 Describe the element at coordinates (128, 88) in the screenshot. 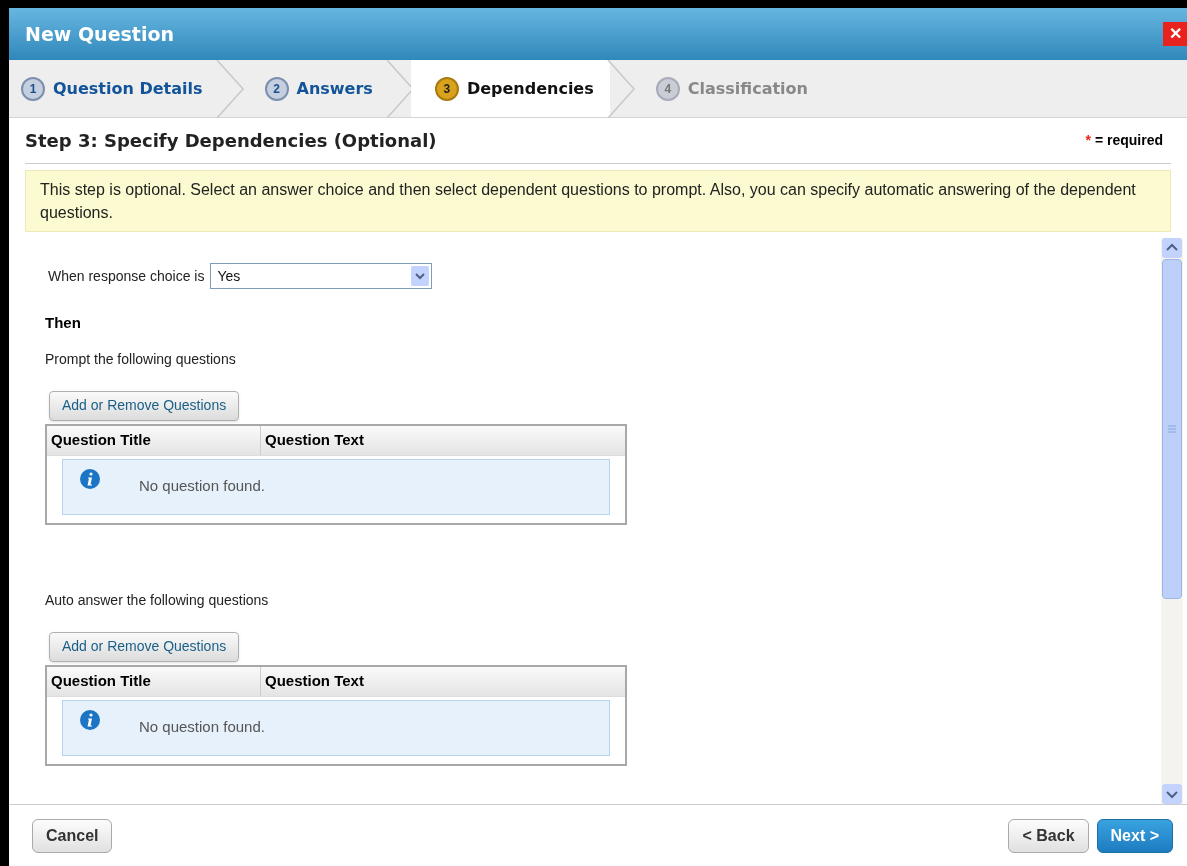

I see `step-label: Question Details` at that location.